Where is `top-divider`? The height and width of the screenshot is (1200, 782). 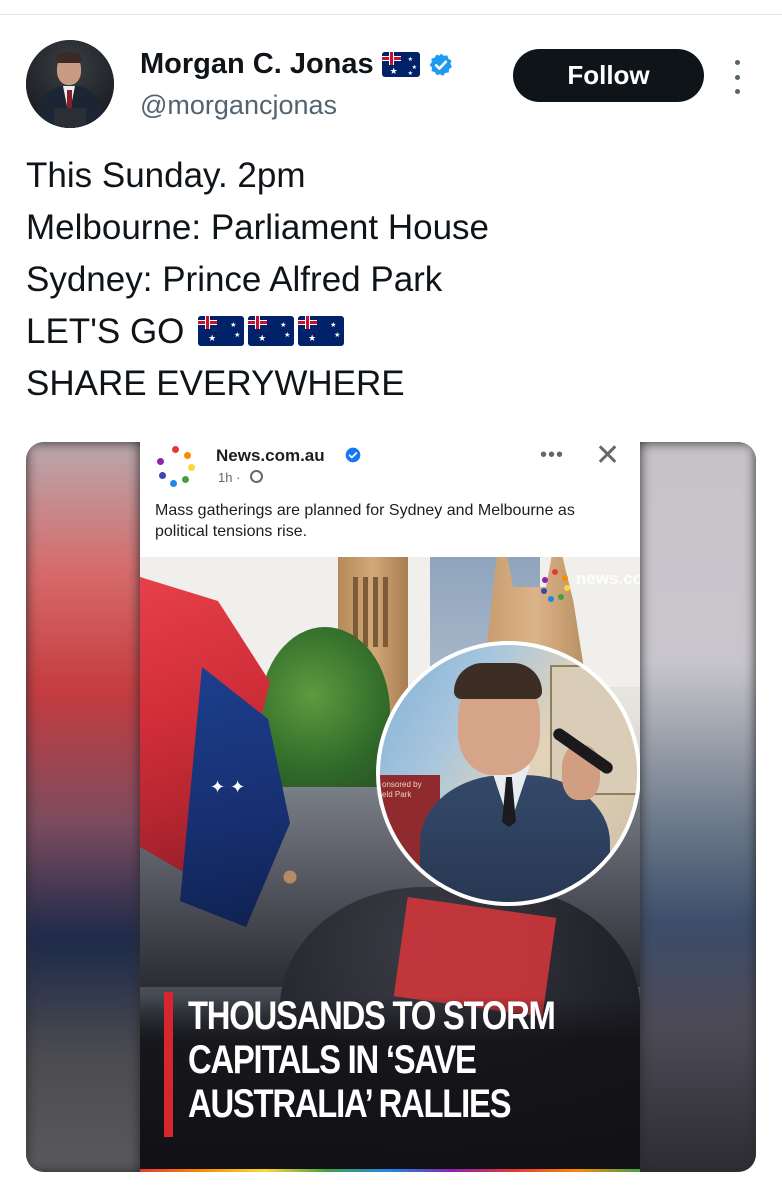 top-divider is located at coordinates (391, 14).